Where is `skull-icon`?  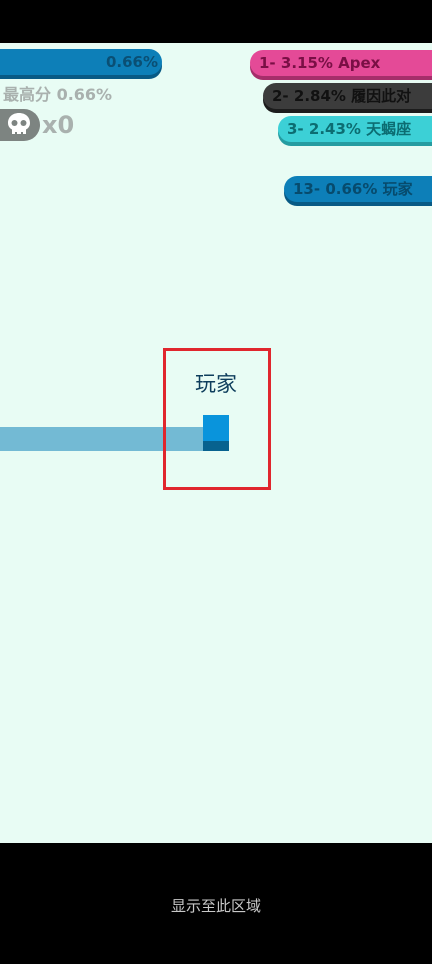
skull-icon is located at coordinates (19, 123).